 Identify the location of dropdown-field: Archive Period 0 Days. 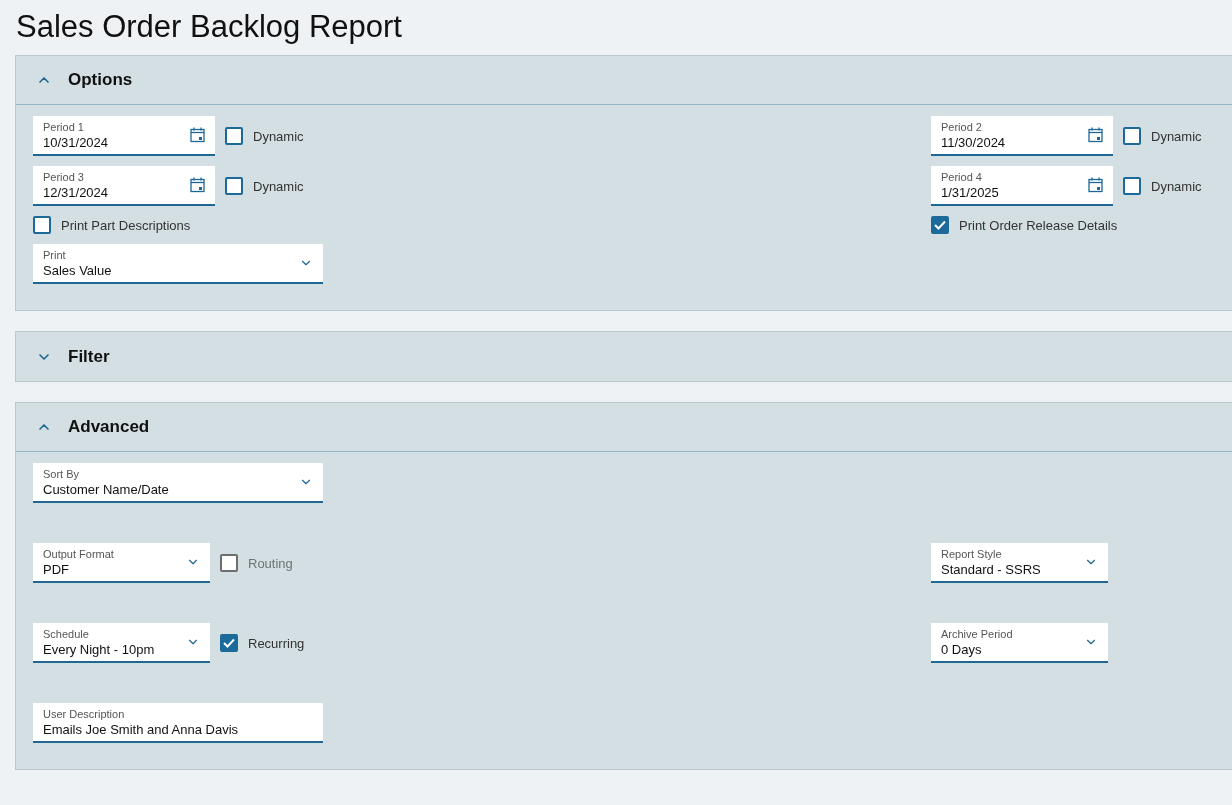
(1019, 643).